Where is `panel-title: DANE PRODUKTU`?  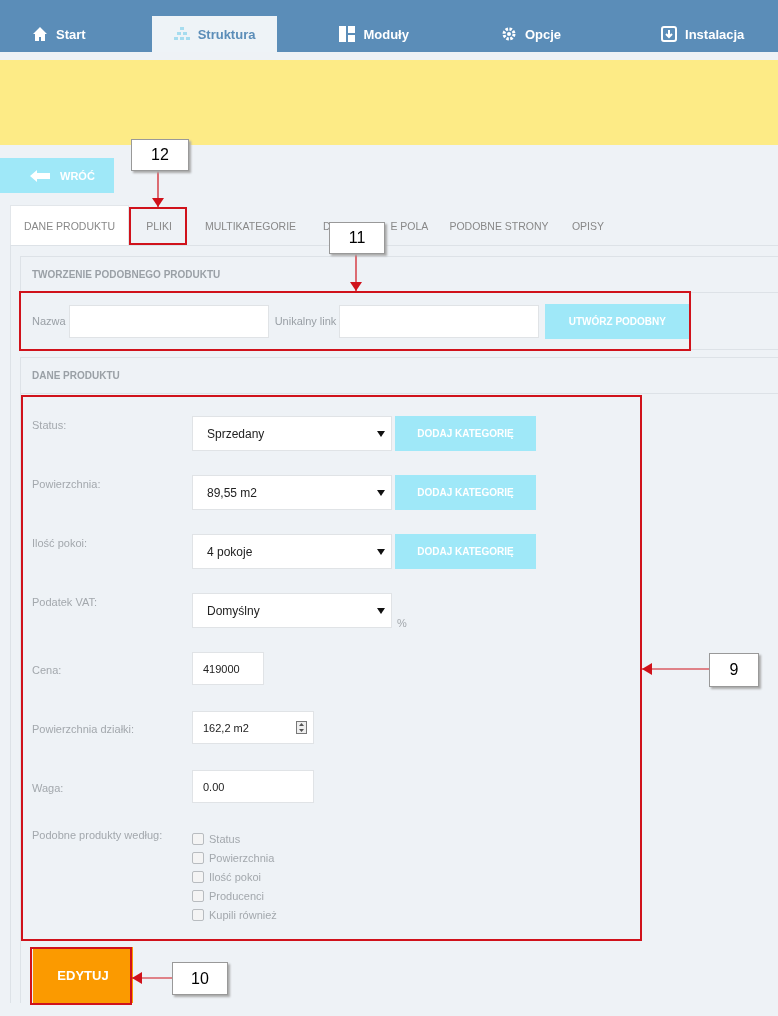 panel-title: DANE PRODUKTU is located at coordinates (76, 375).